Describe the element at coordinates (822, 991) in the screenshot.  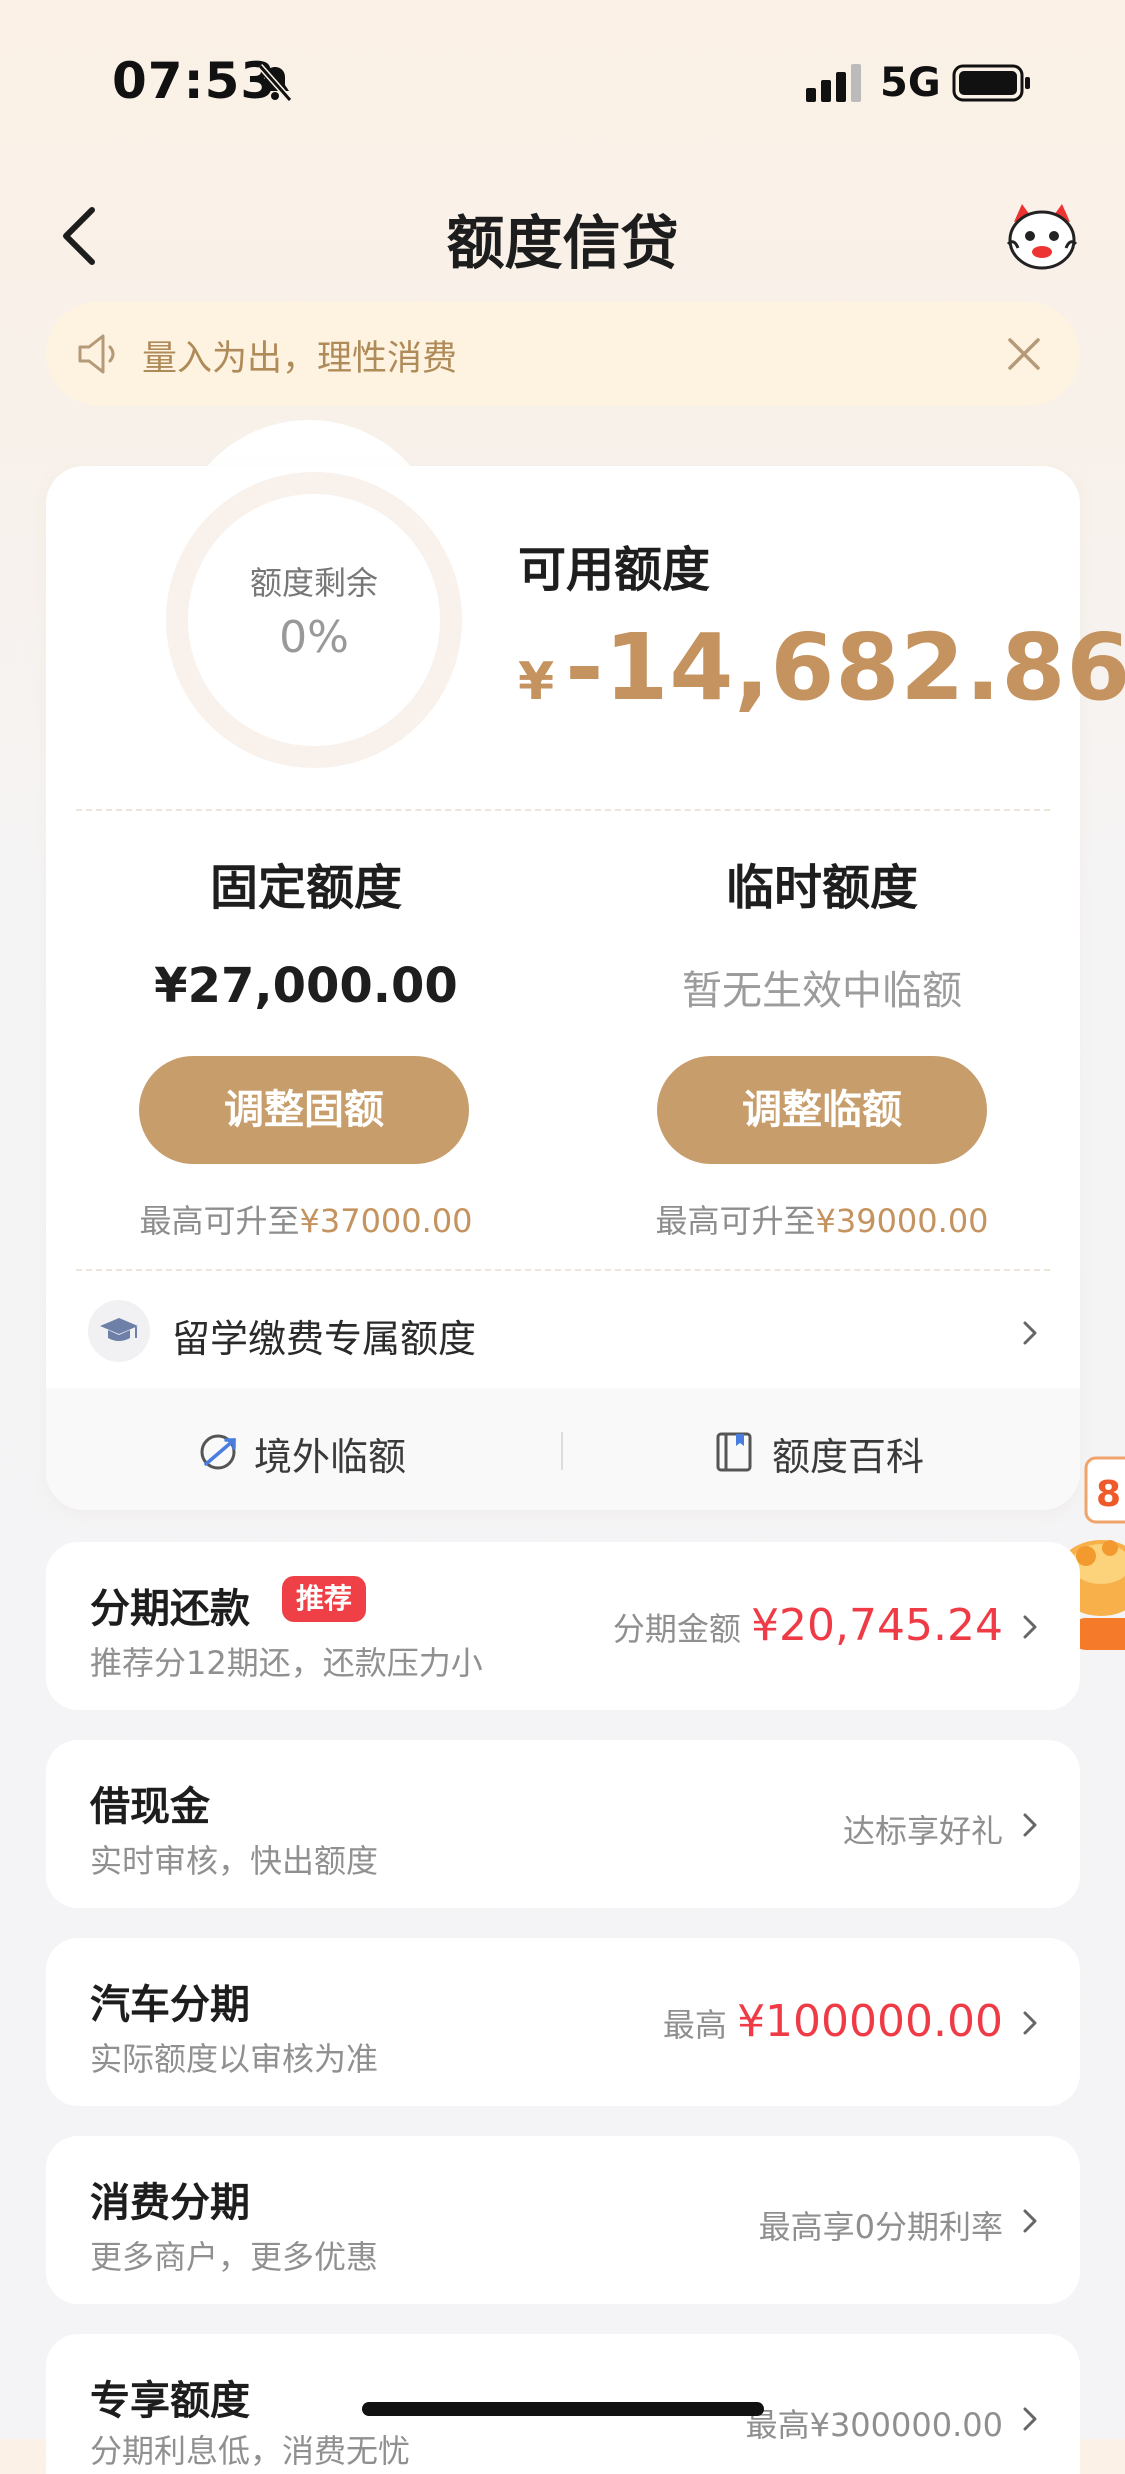
I see `temporary-status: 暂无生效中临额` at that location.